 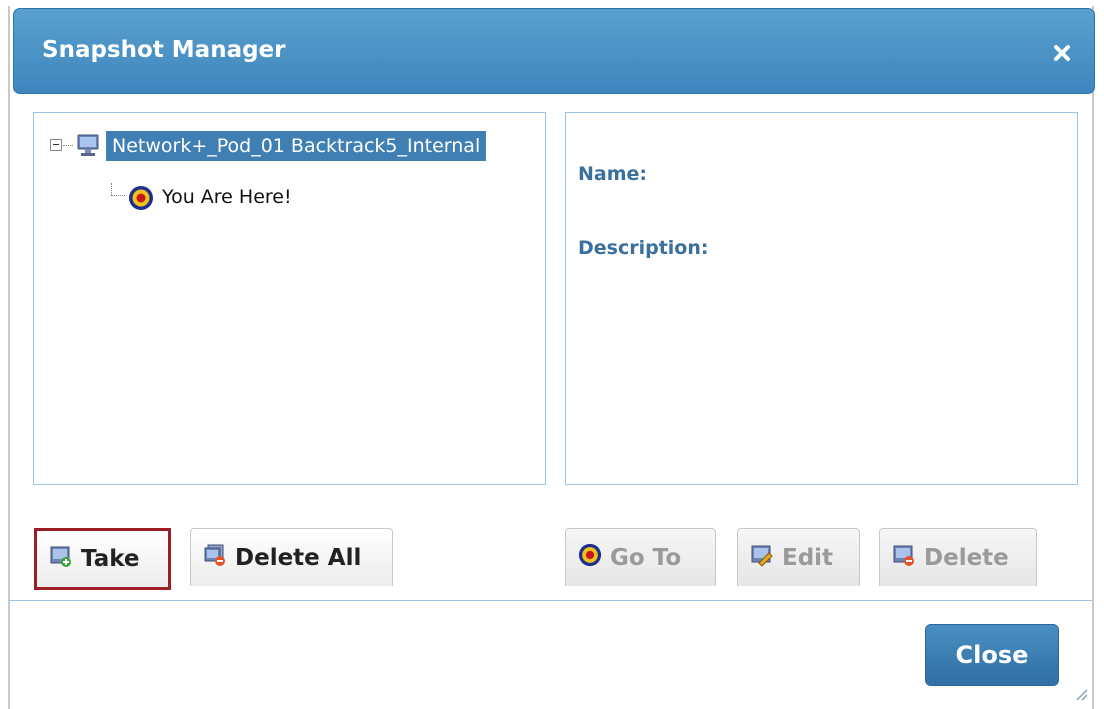 What do you see at coordinates (1080, 695) in the screenshot?
I see `resize-grip-icon` at bounding box center [1080, 695].